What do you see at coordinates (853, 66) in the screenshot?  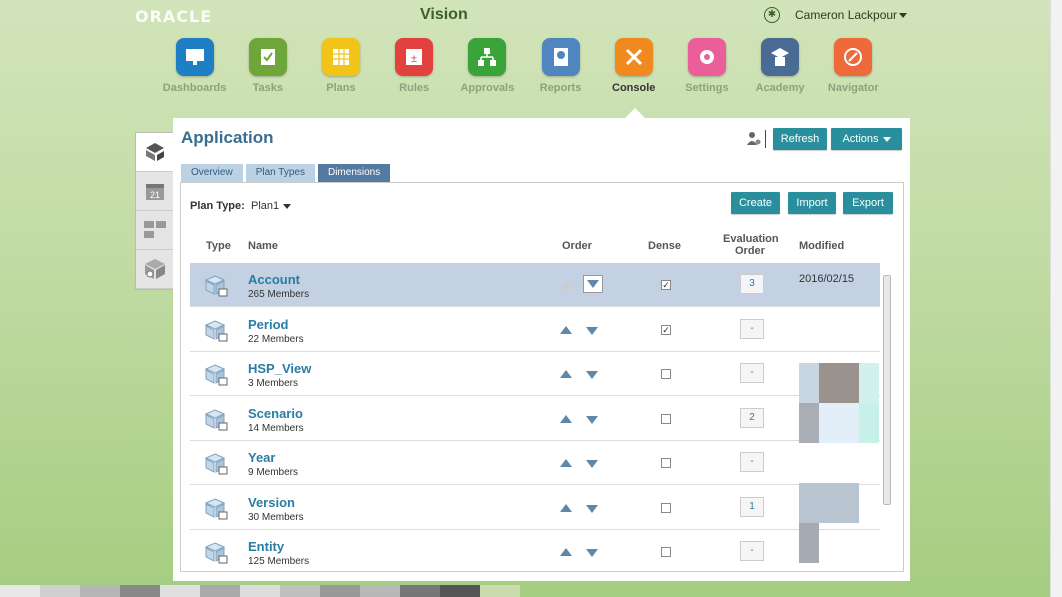 I see `nav-navigator: Navigator` at bounding box center [853, 66].